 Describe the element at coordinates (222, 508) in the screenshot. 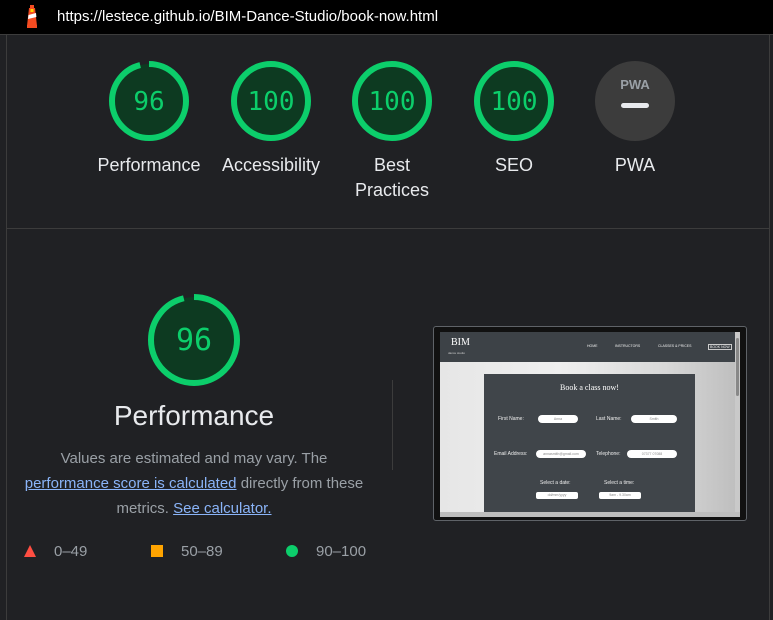

I see `see-calculator-link: See calculator.` at that location.